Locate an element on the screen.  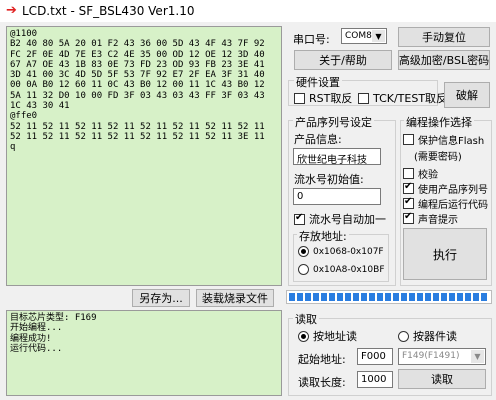
product-info-field: 欣世纪电子科技 is located at coordinates (337, 156).